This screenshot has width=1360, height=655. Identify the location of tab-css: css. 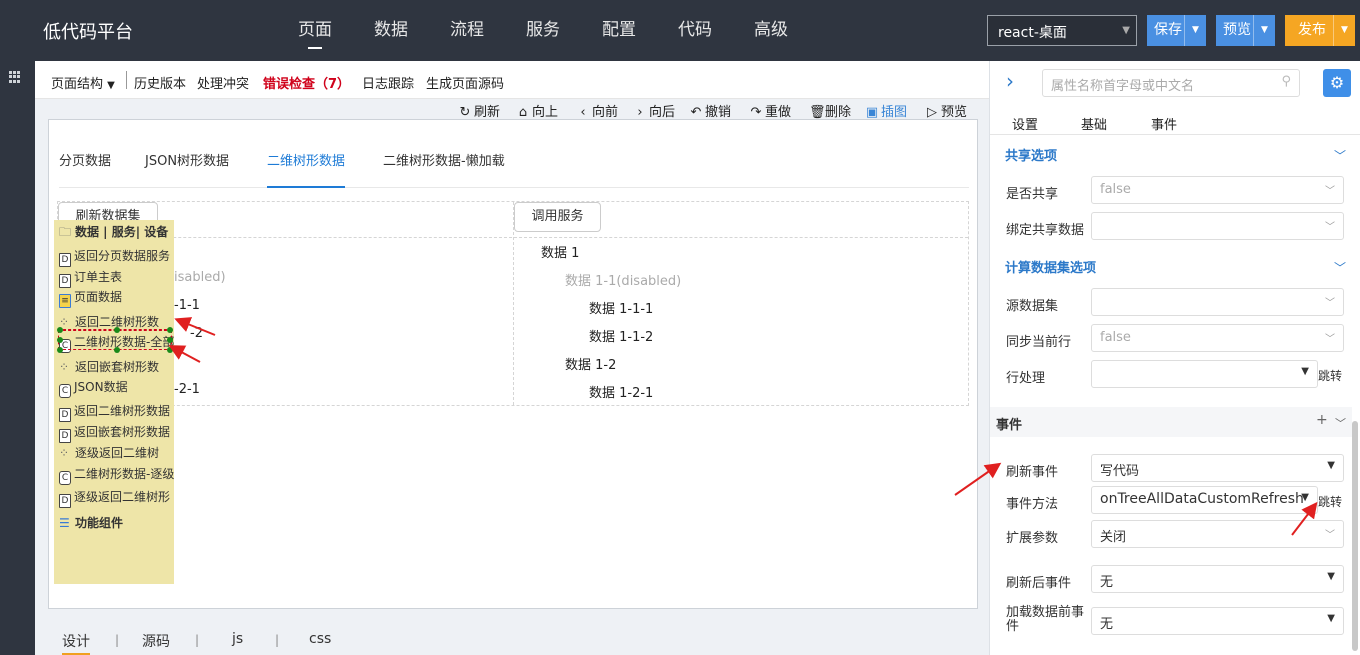
(320, 639).